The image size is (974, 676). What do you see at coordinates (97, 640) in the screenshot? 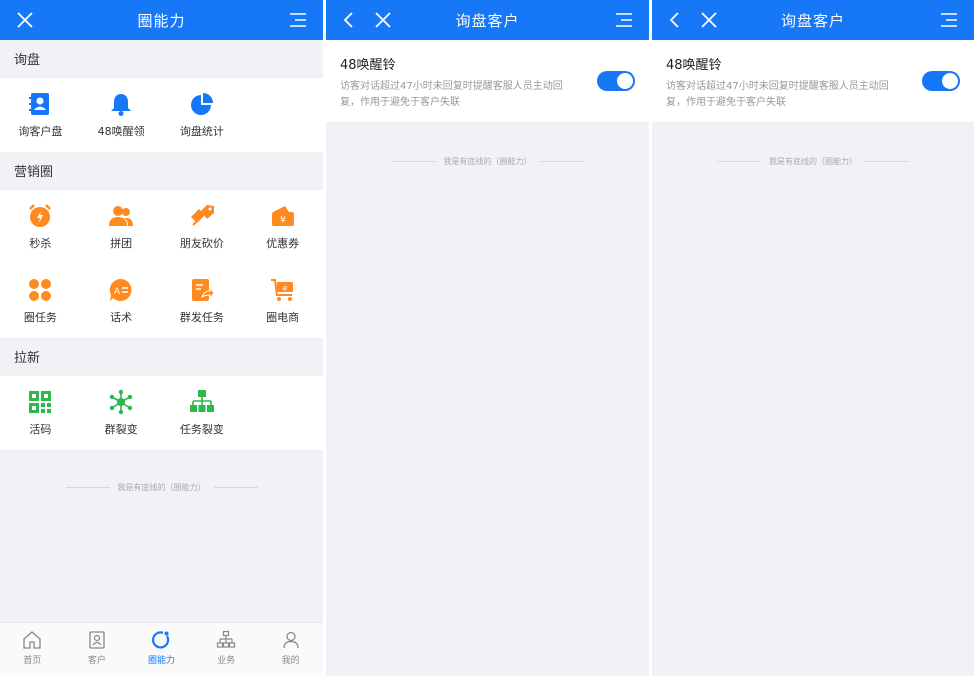
I see `contact-card-icon` at bounding box center [97, 640].